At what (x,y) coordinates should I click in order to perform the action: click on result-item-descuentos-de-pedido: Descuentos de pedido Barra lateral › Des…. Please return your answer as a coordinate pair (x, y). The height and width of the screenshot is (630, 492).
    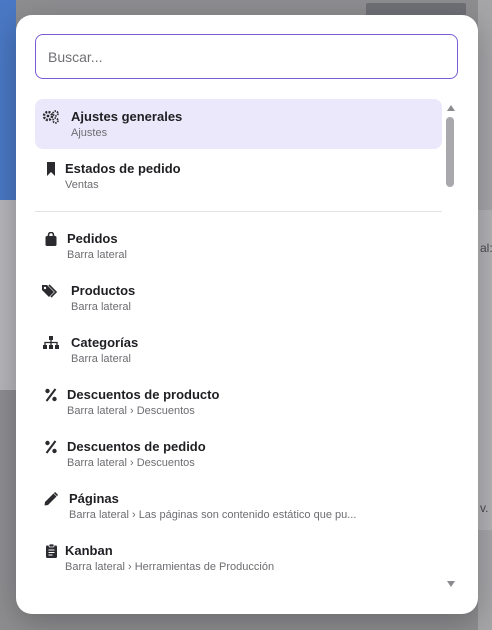
    Looking at the image, I should click on (238, 454).